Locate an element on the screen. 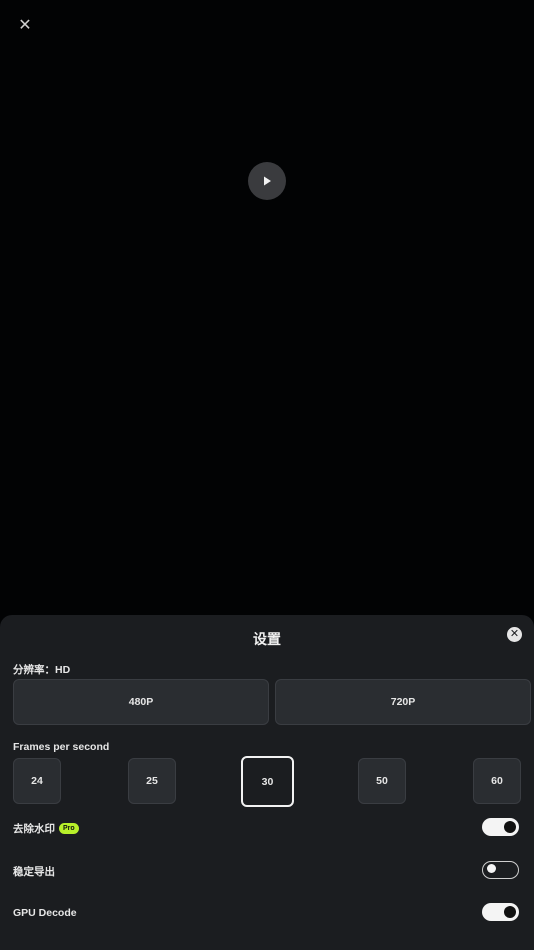  gpu-decode-toggle is located at coordinates (500, 912).